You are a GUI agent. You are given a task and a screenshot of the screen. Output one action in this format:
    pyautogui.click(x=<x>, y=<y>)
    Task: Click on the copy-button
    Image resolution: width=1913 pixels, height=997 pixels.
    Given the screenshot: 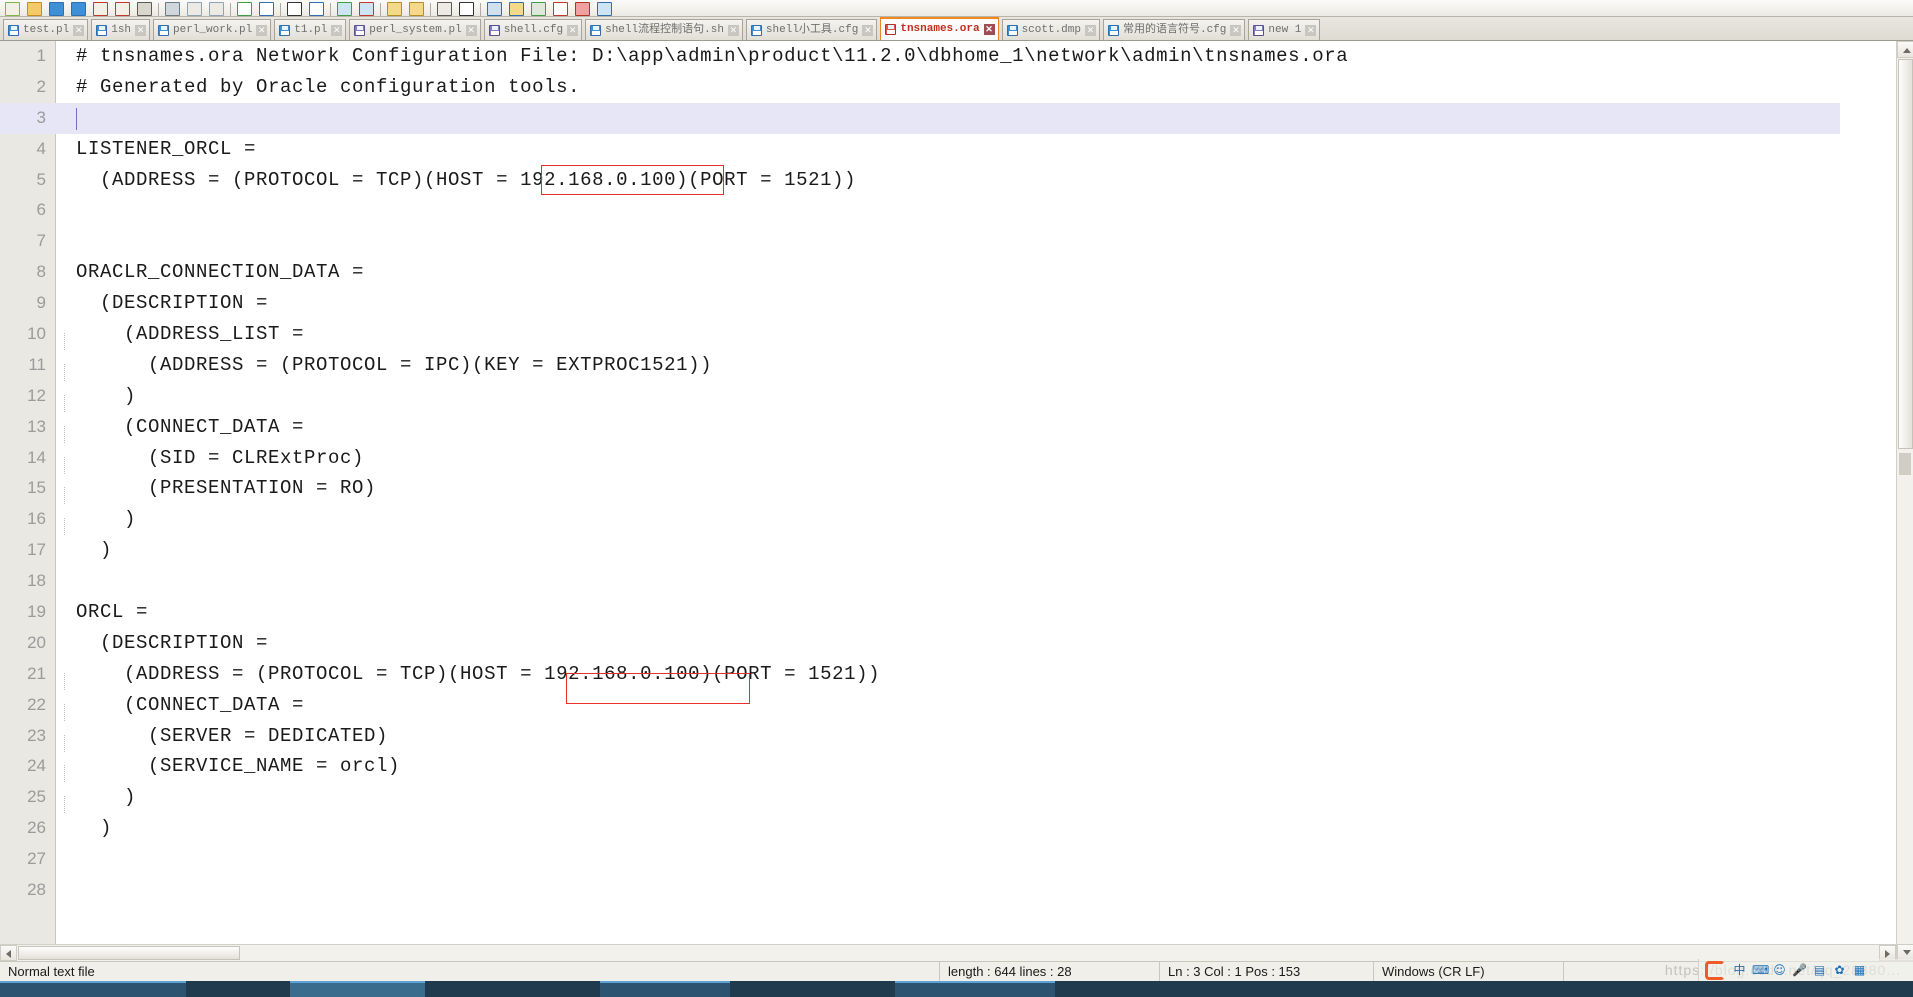 What is the action you would take?
    pyautogui.click(x=194, y=8)
    